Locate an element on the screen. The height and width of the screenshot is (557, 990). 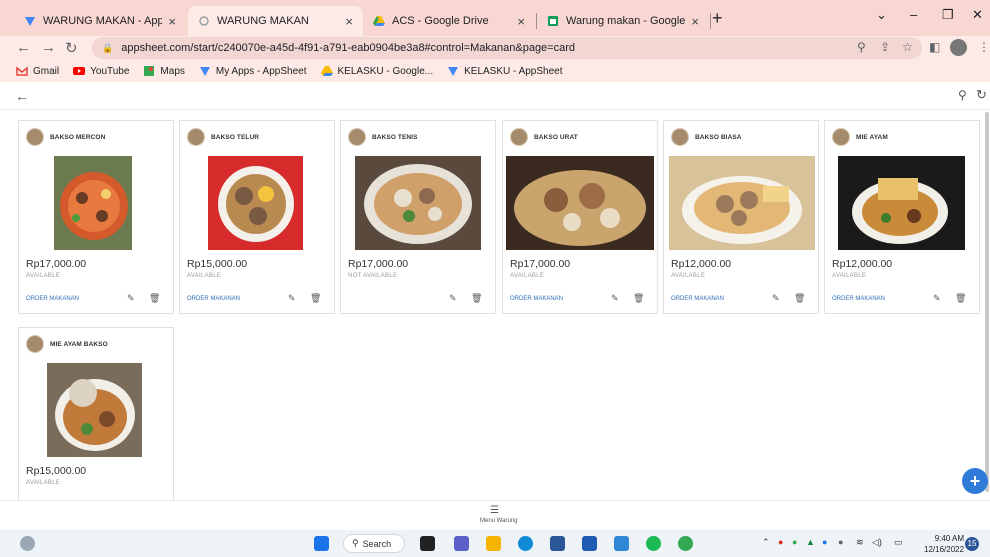
start-icon is located at coordinates (321, 543).